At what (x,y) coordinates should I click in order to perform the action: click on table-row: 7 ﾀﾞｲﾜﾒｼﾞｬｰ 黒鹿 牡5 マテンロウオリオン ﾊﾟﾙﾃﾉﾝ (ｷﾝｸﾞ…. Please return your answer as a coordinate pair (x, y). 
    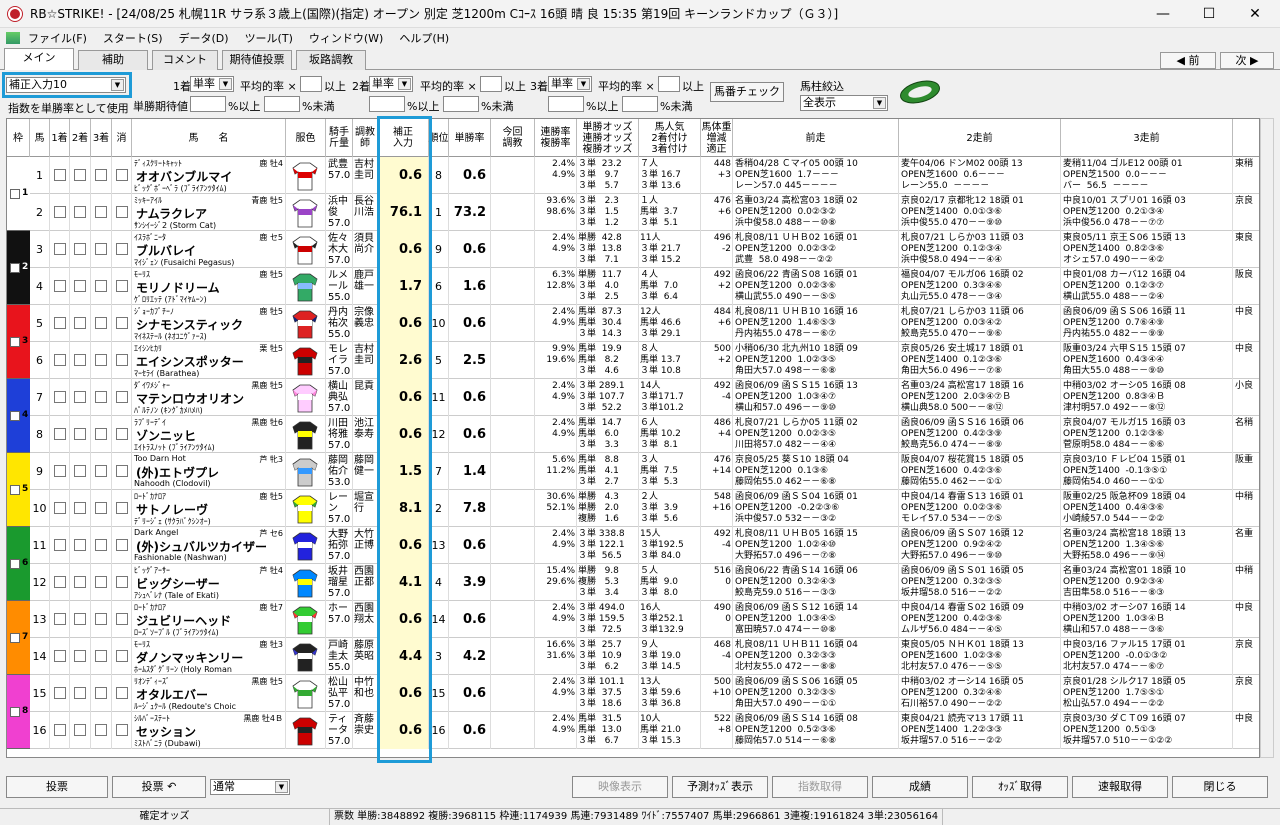
    Looking at the image, I should click on (633, 397).